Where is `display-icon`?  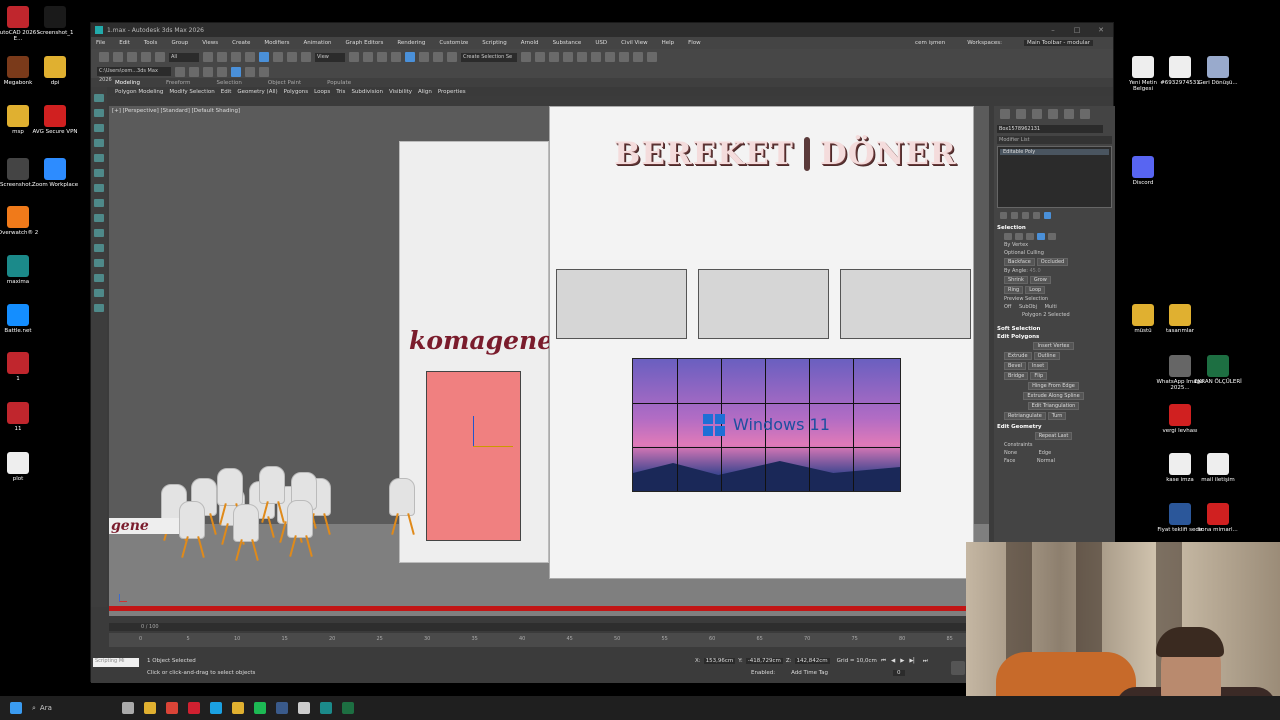
display-icon is located at coordinates (99, 158).